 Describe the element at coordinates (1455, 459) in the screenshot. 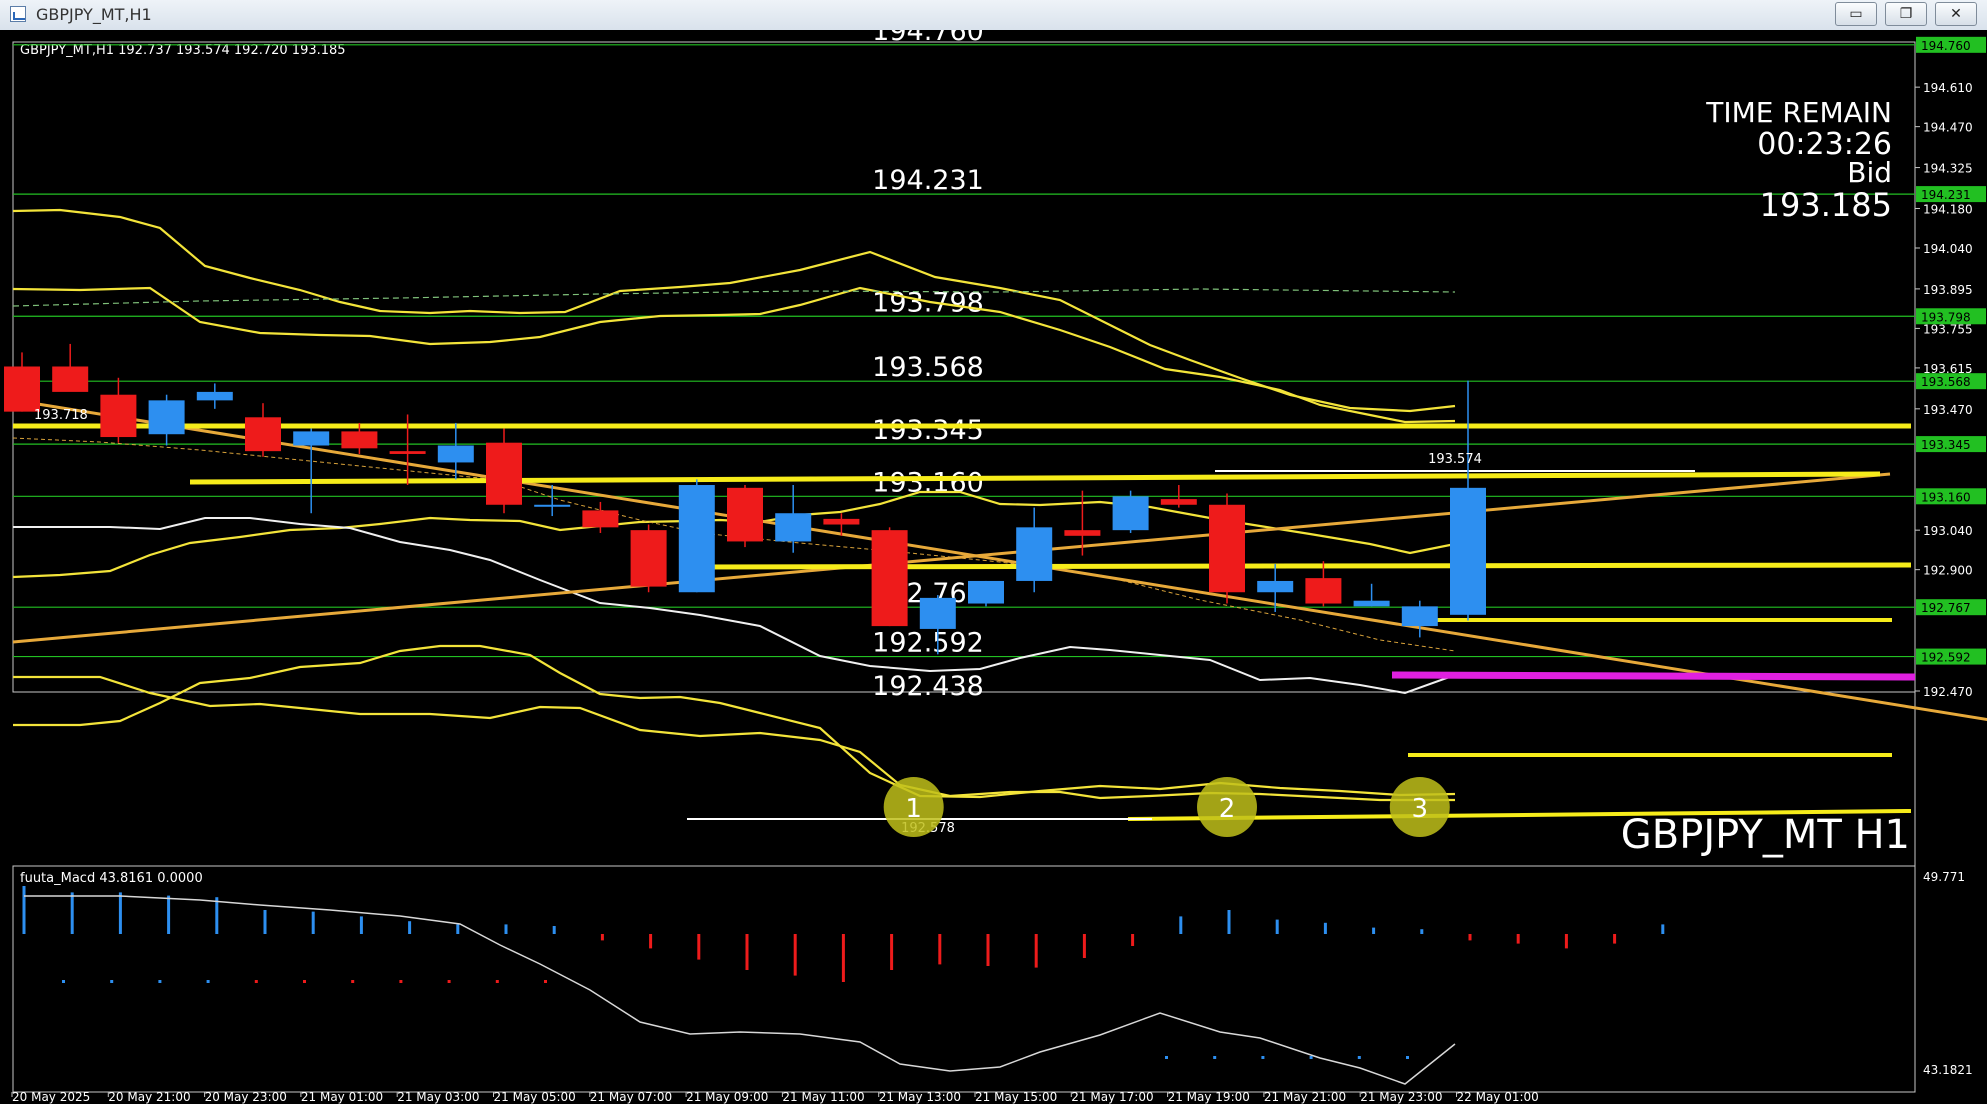

I see `high-annotation: 193.574` at that location.